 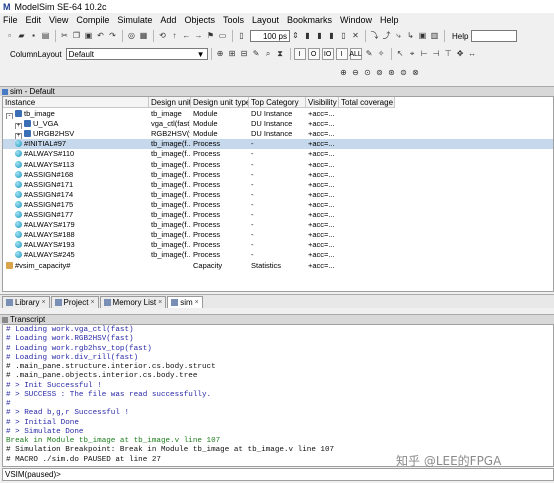 What do you see at coordinates (389, 20) in the screenshot?
I see `menu-help: Help` at bounding box center [389, 20].